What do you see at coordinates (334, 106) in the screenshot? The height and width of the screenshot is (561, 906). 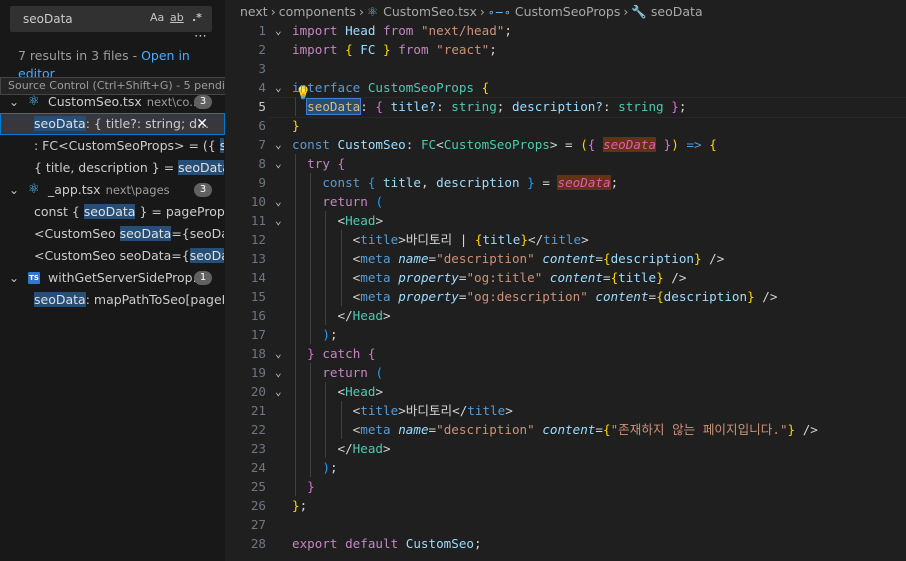 I see `selected-identifier: seoData` at bounding box center [334, 106].